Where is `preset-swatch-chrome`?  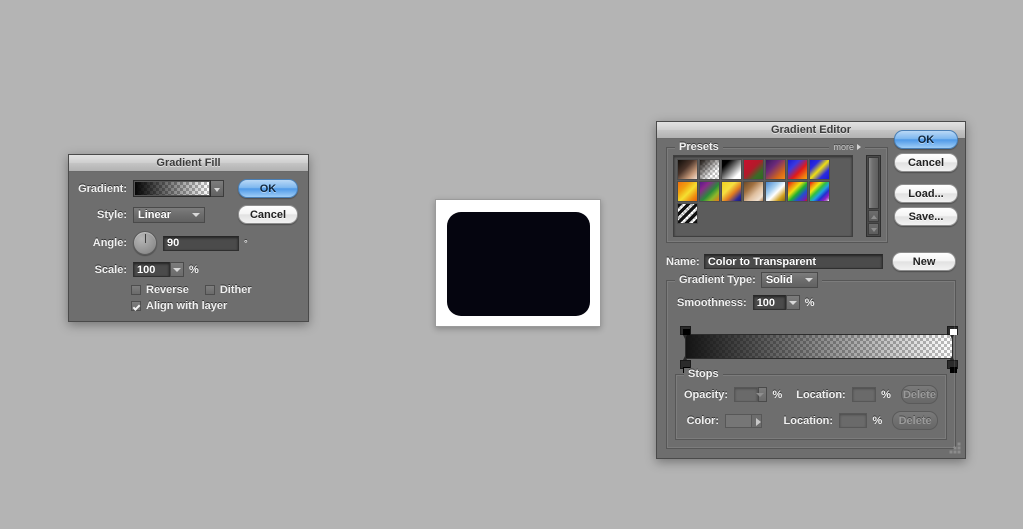 preset-swatch-chrome is located at coordinates (775, 191).